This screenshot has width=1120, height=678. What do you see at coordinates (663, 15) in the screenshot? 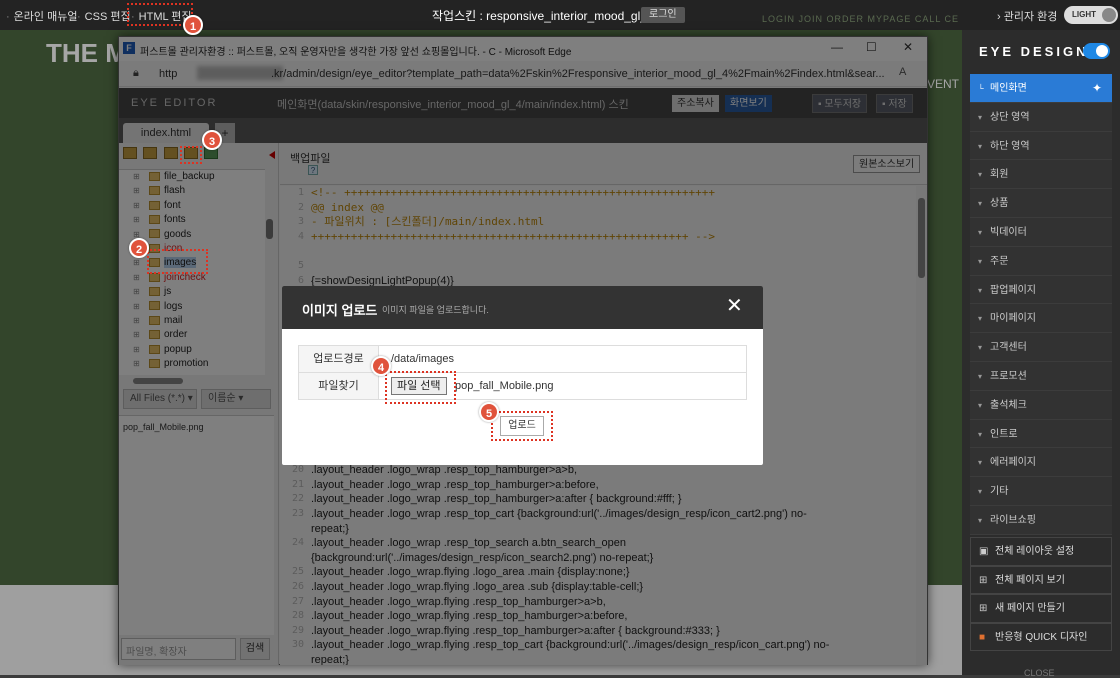
I see `login-button: 로그인` at bounding box center [663, 15].